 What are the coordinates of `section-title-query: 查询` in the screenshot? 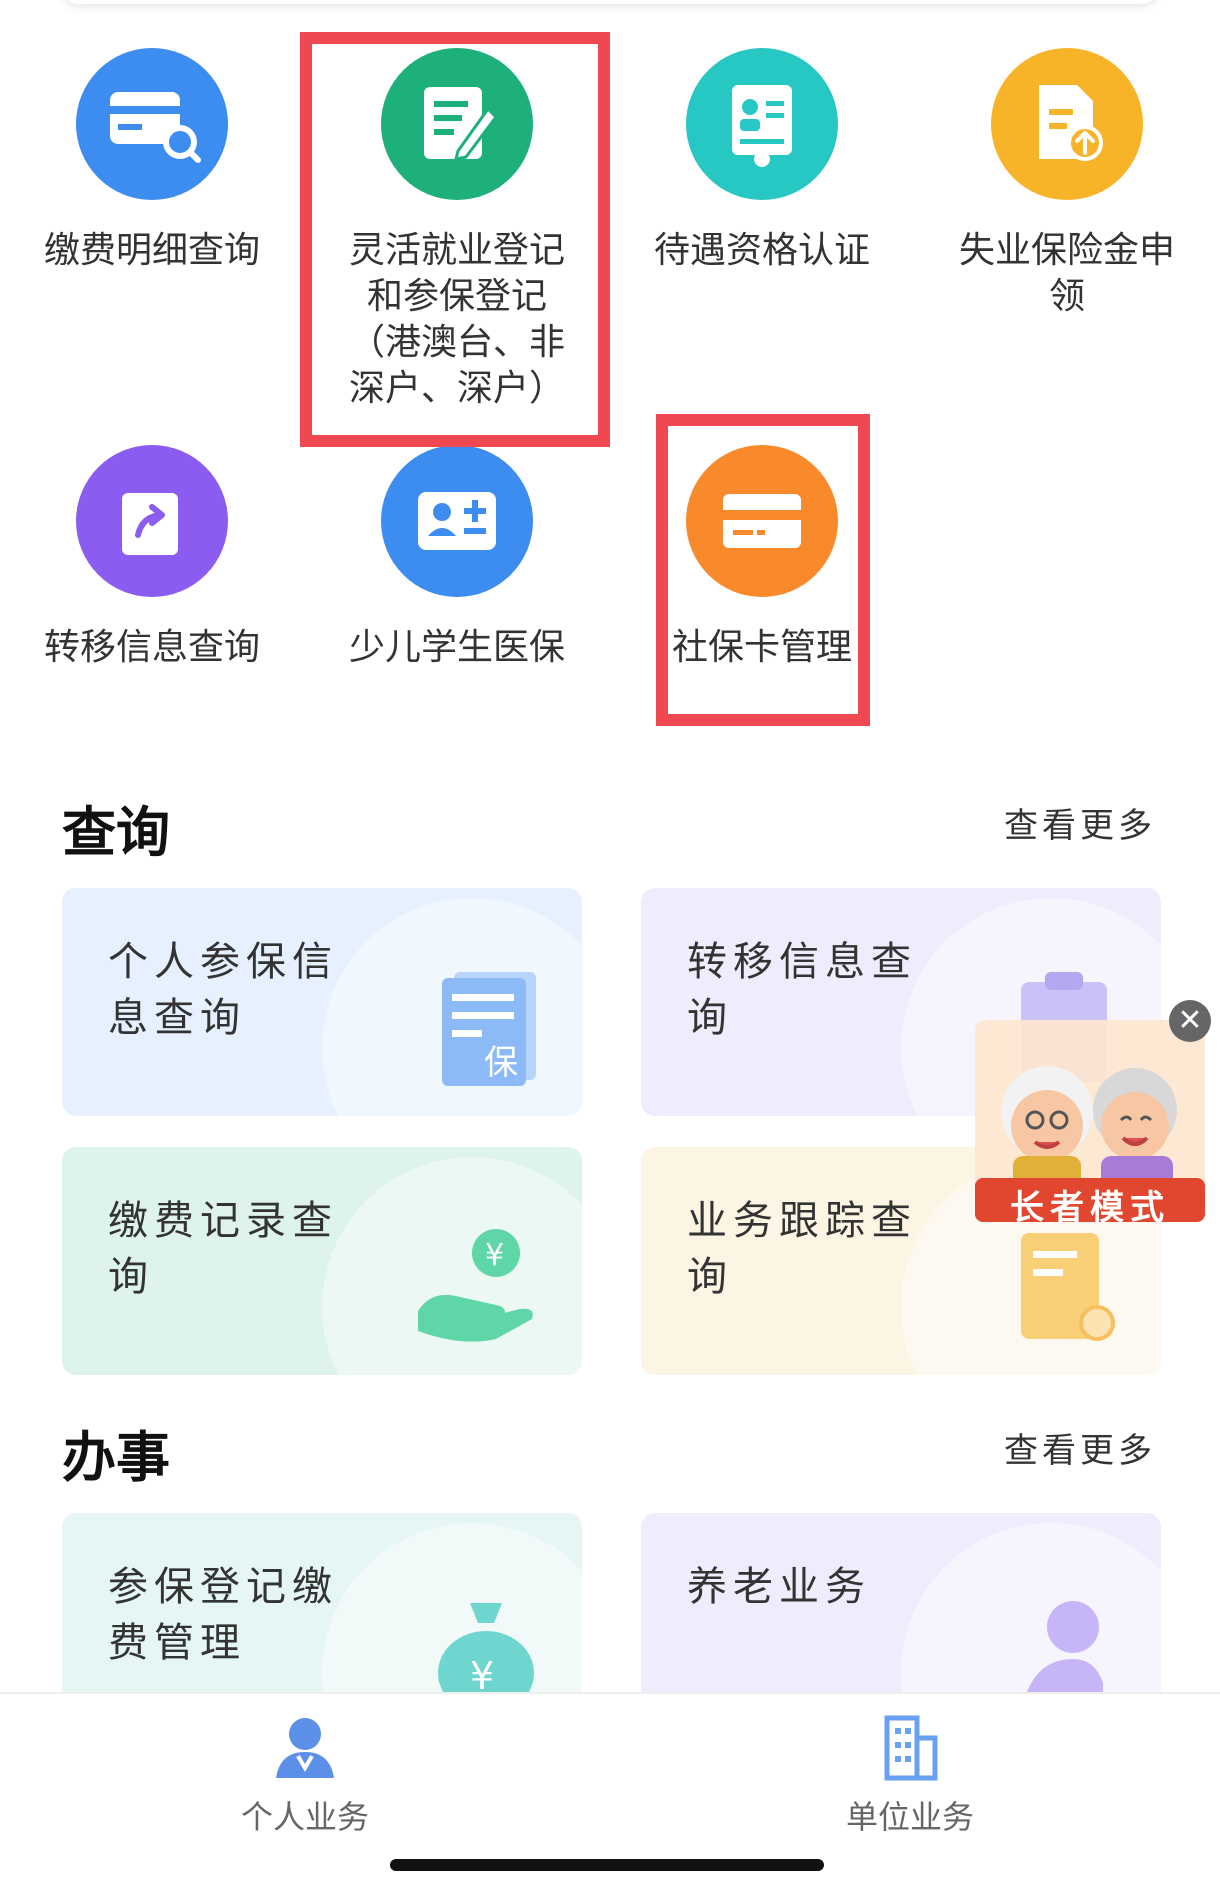 It's located at (116, 832).